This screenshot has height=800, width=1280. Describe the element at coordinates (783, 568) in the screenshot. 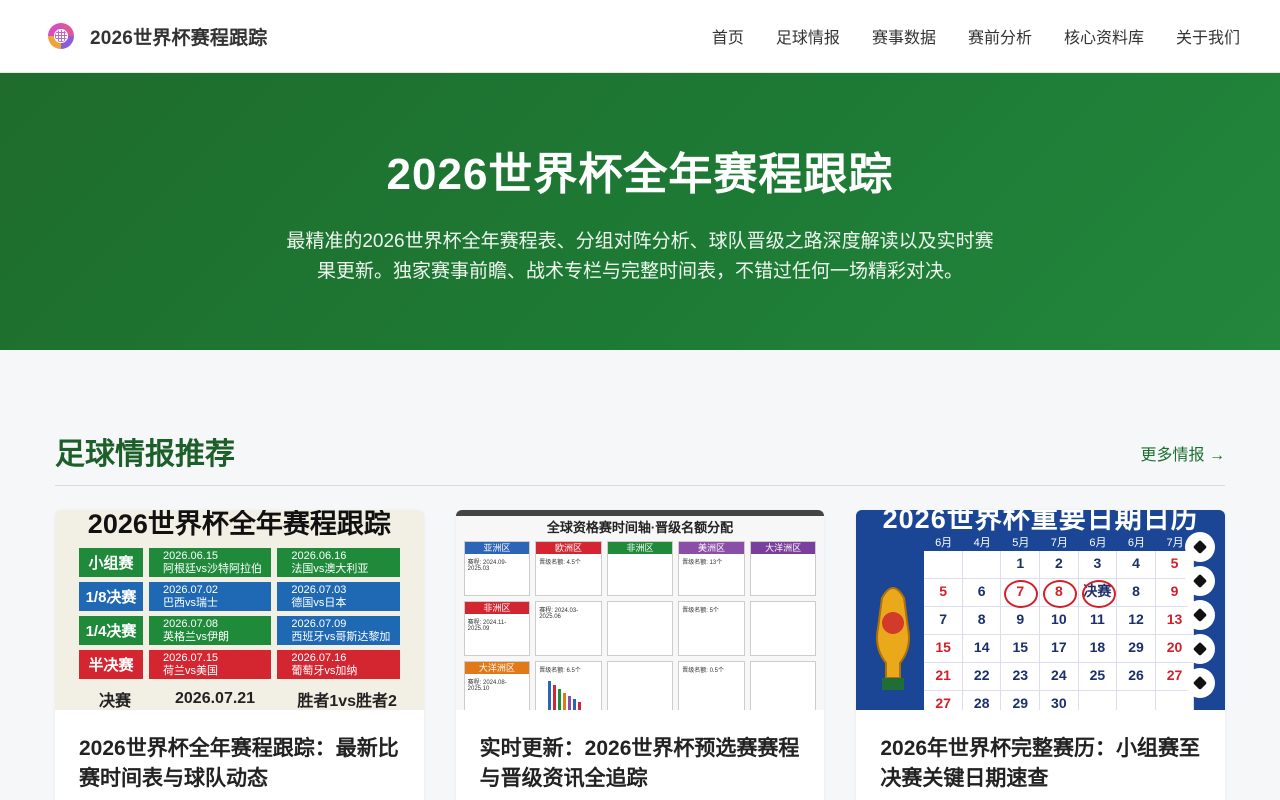

I see `qualifier-zone-box: 大洋洲区` at that location.